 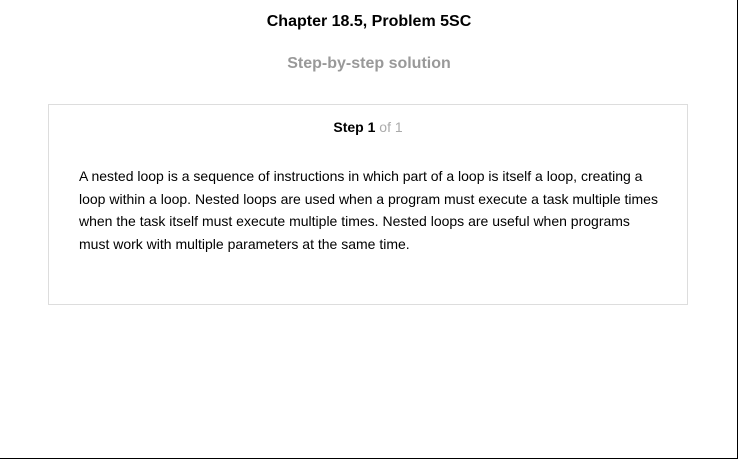 I want to click on page-title: Chapter 18.5, Problem 5SC, so click(x=369, y=21).